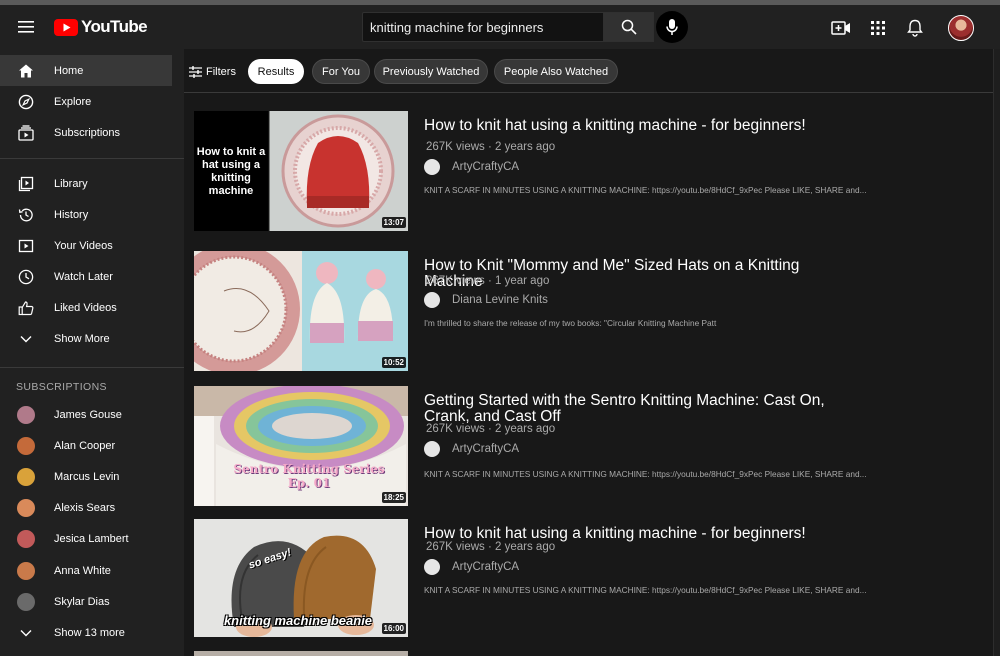  I want to click on filters-button: Filters, so click(212, 72).